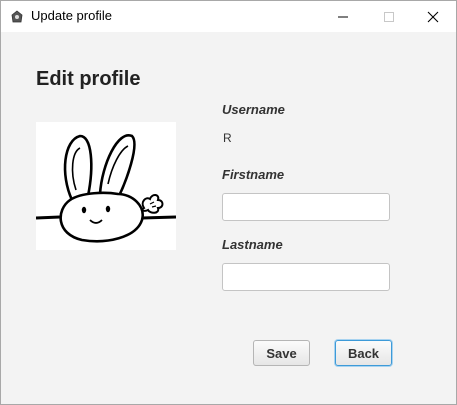  I want to click on username-value: R, so click(227, 138).